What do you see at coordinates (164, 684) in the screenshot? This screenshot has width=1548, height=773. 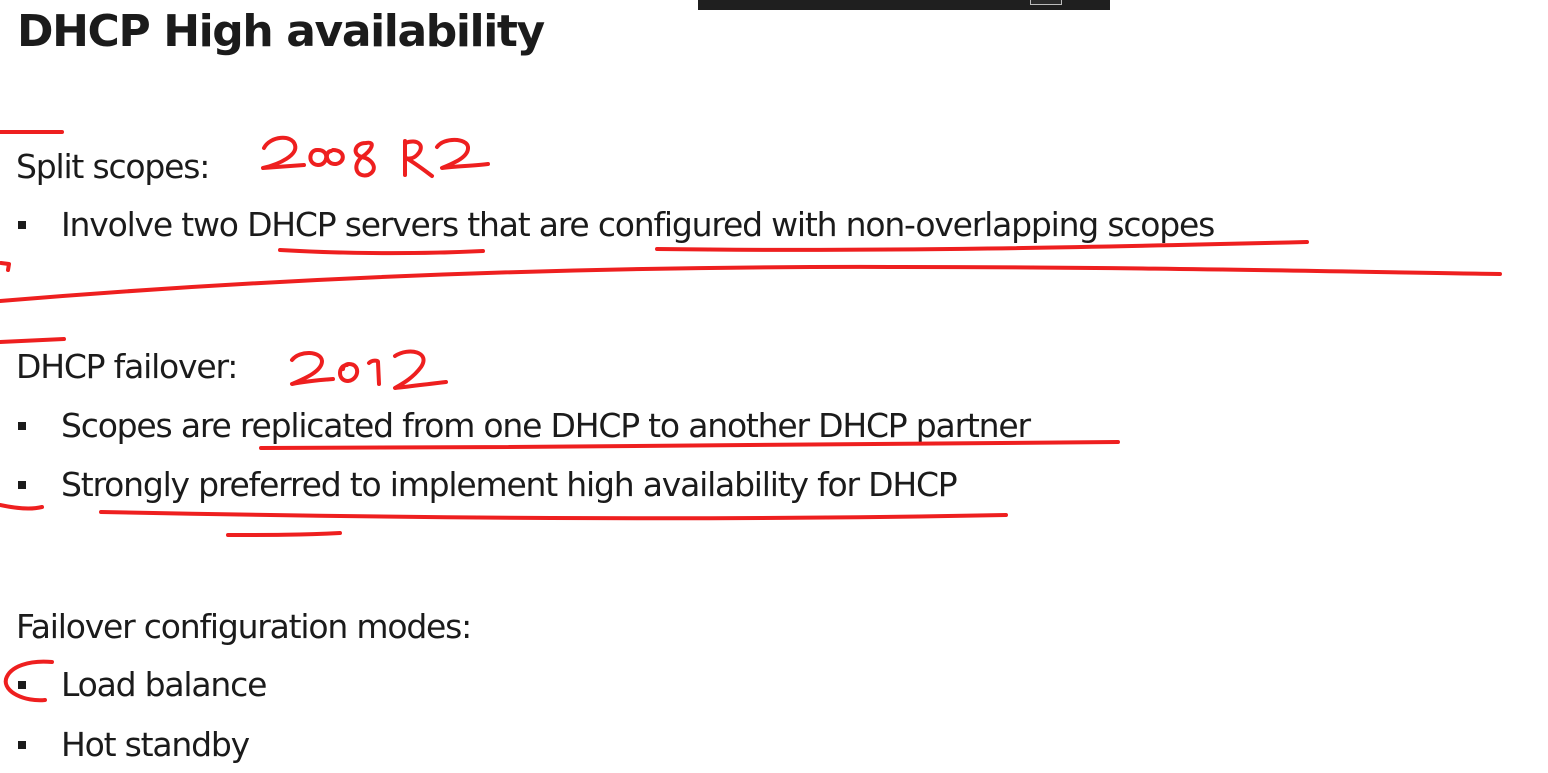 I see `bullet-text: Load balance` at bounding box center [164, 684].